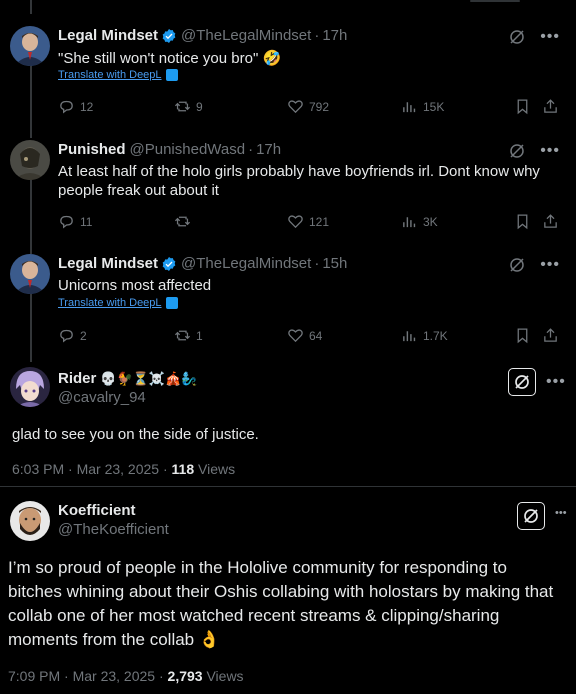 This screenshot has width=576, height=694. I want to click on tweet-meta: 7:09 PM · Mar 23, 2025 · 2,793 Views, so click(126, 676).